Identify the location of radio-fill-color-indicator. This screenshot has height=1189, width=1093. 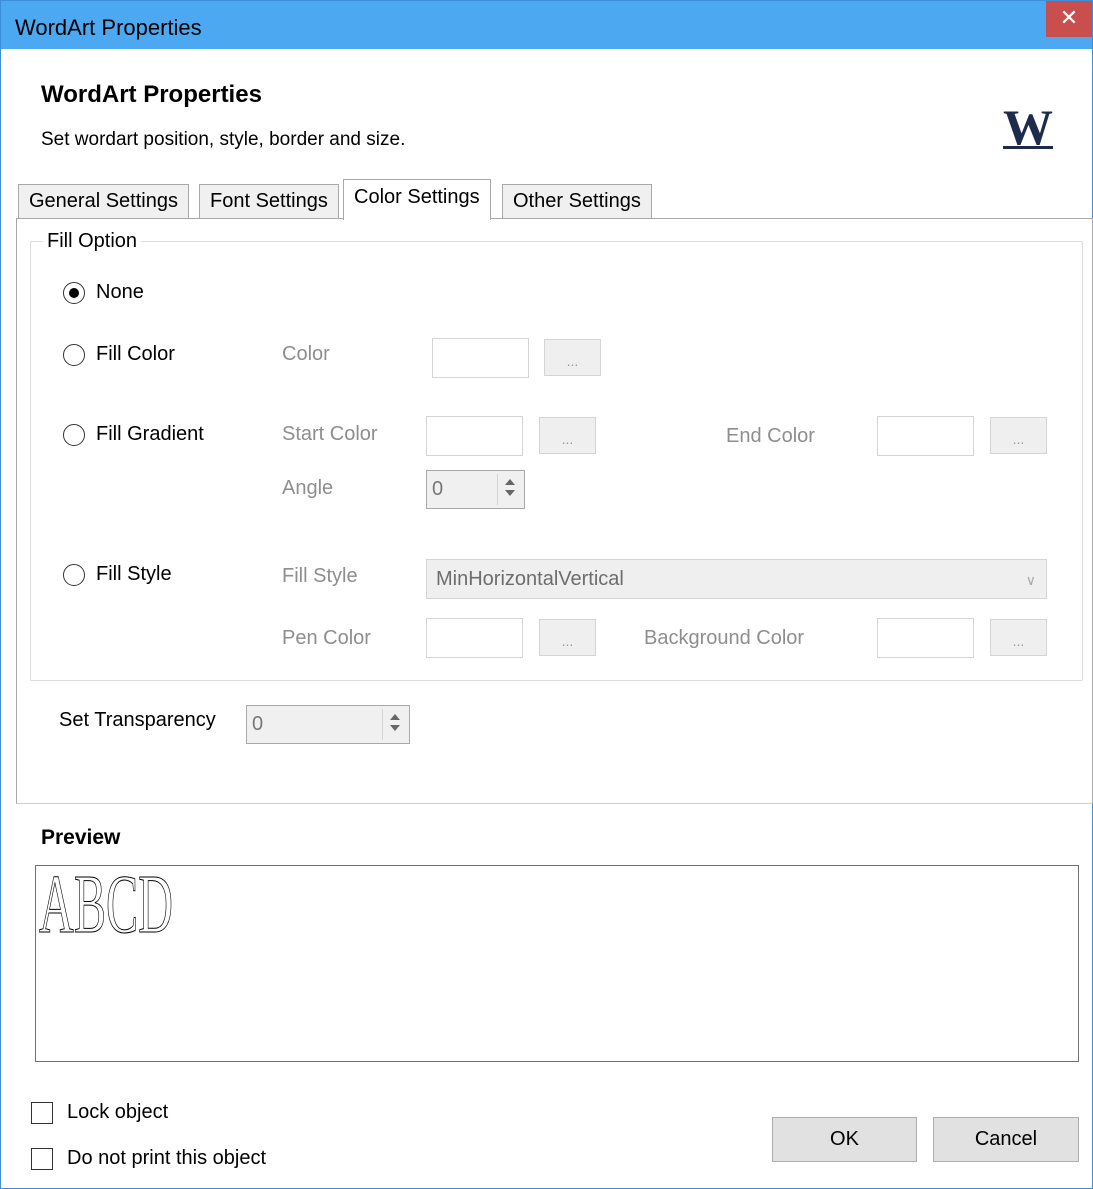
(74, 354).